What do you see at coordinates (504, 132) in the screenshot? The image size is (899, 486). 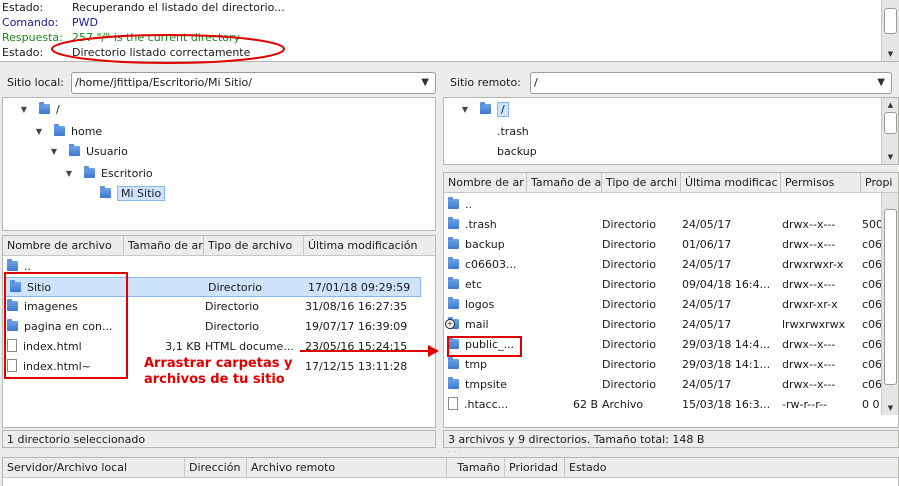 I see `tree-node: .trash` at bounding box center [504, 132].